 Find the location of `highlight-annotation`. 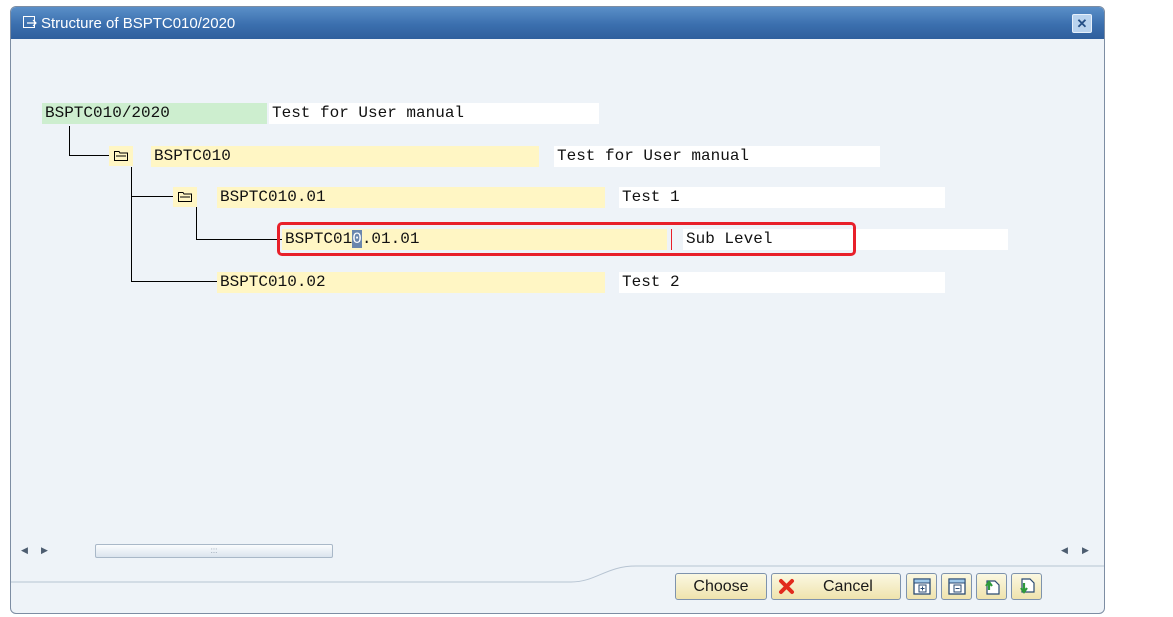

highlight-annotation is located at coordinates (566, 239).